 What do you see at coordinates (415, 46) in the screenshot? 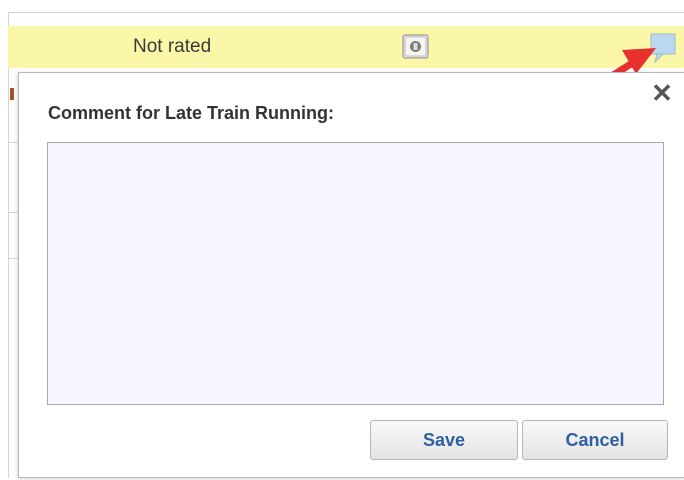
I see `rating-tag-icon` at bounding box center [415, 46].